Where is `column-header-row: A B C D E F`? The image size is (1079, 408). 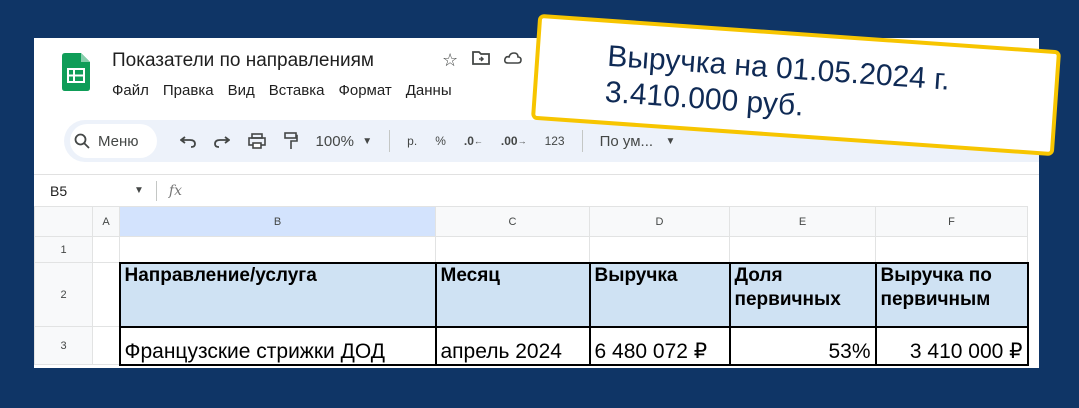 column-header-row: A B C D E F is located at coordinates (531, 221).